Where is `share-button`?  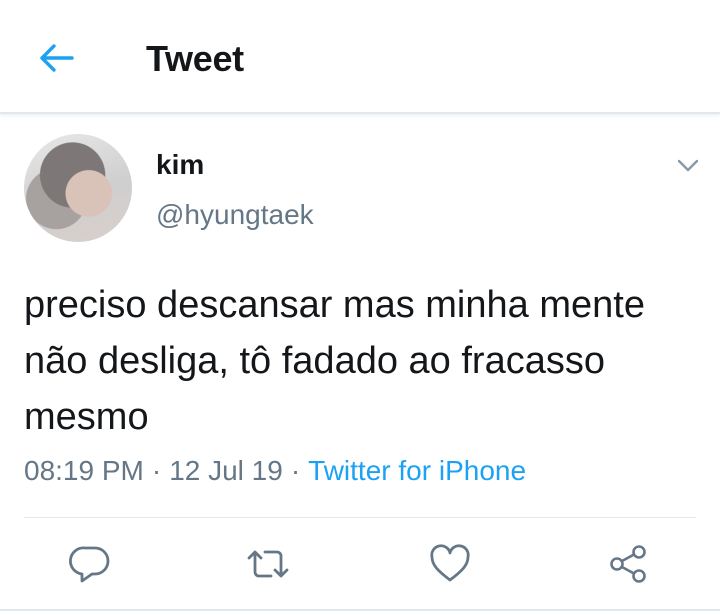 share-button is located at coordinates (628, 564).